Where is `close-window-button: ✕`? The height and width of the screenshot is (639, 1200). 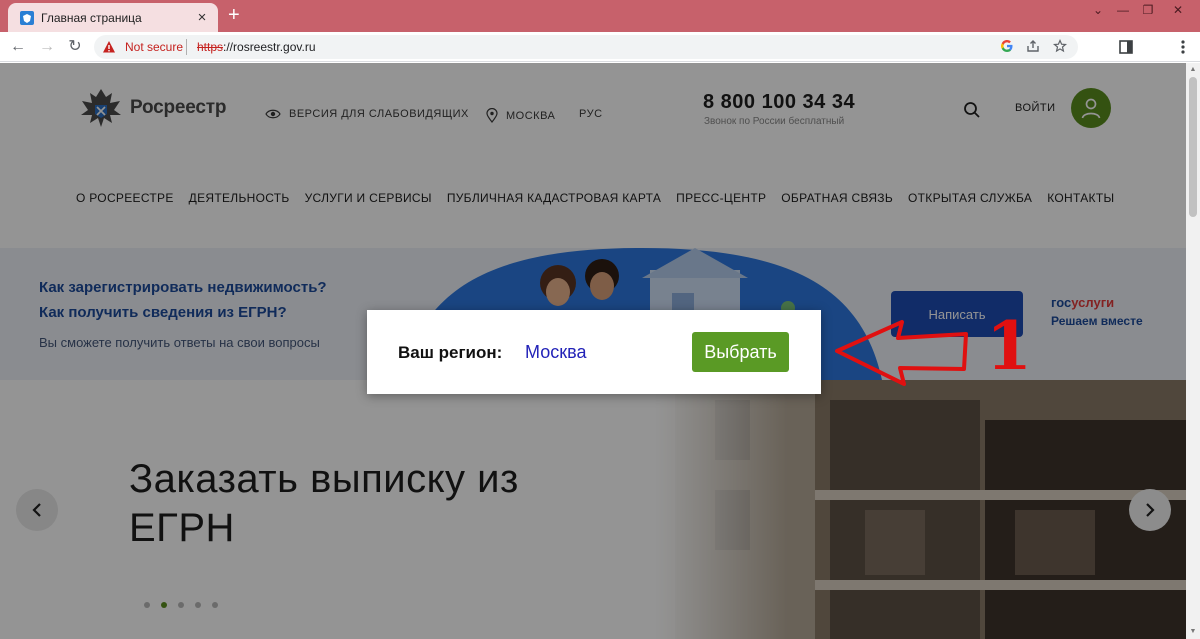
close-window-button: ✕ is located at coordinates (1178, 10).